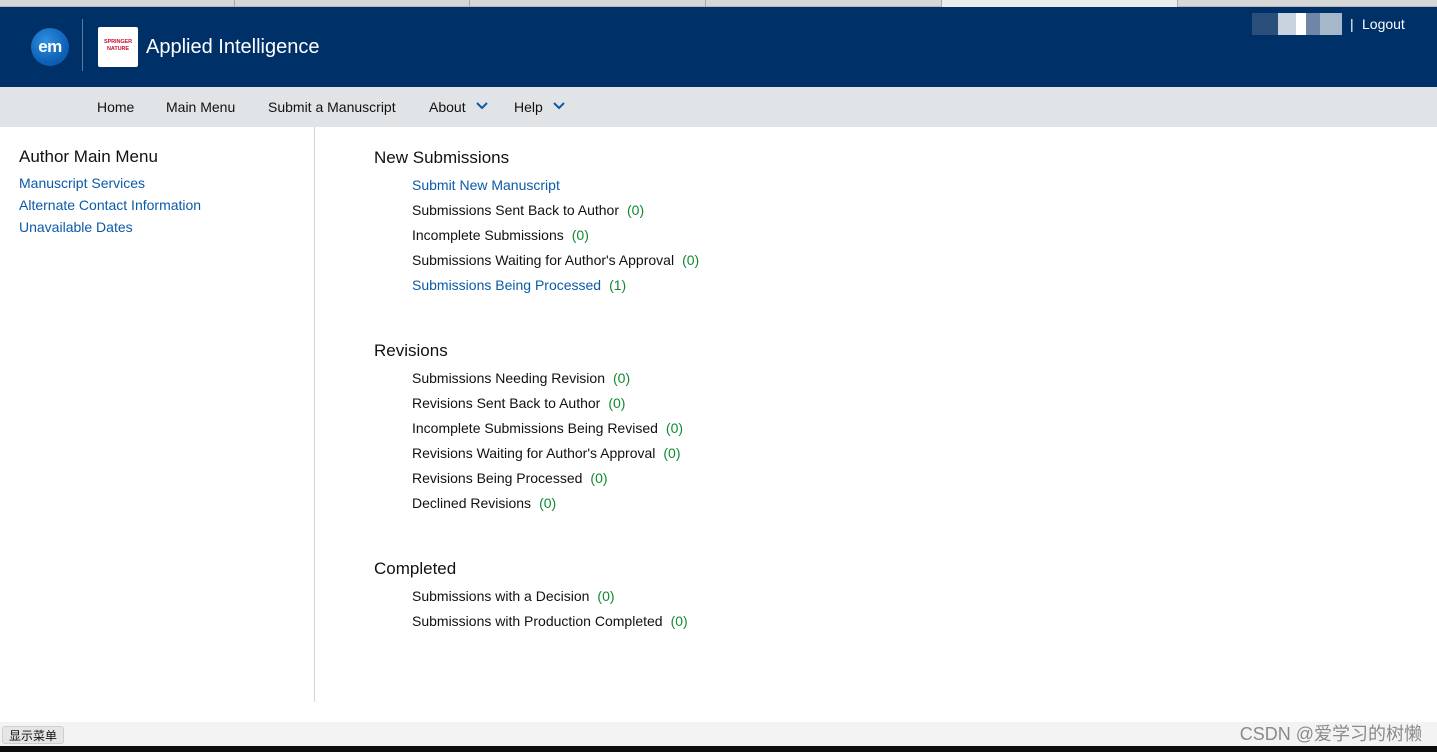 The width and height of the screenshot is (1437, 752). What do you see at coordinates (33, 735) in the screenshot?
I see `status-bar-text: 显示菜单` at bounding box center [33, 735].